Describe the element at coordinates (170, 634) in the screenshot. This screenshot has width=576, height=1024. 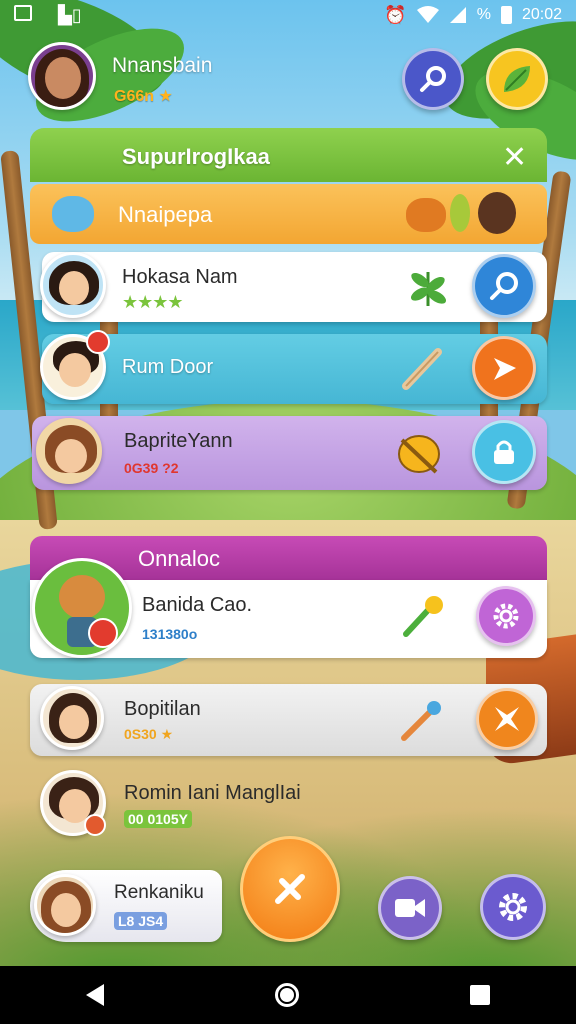
I see `online-score: 131380o` at that location.